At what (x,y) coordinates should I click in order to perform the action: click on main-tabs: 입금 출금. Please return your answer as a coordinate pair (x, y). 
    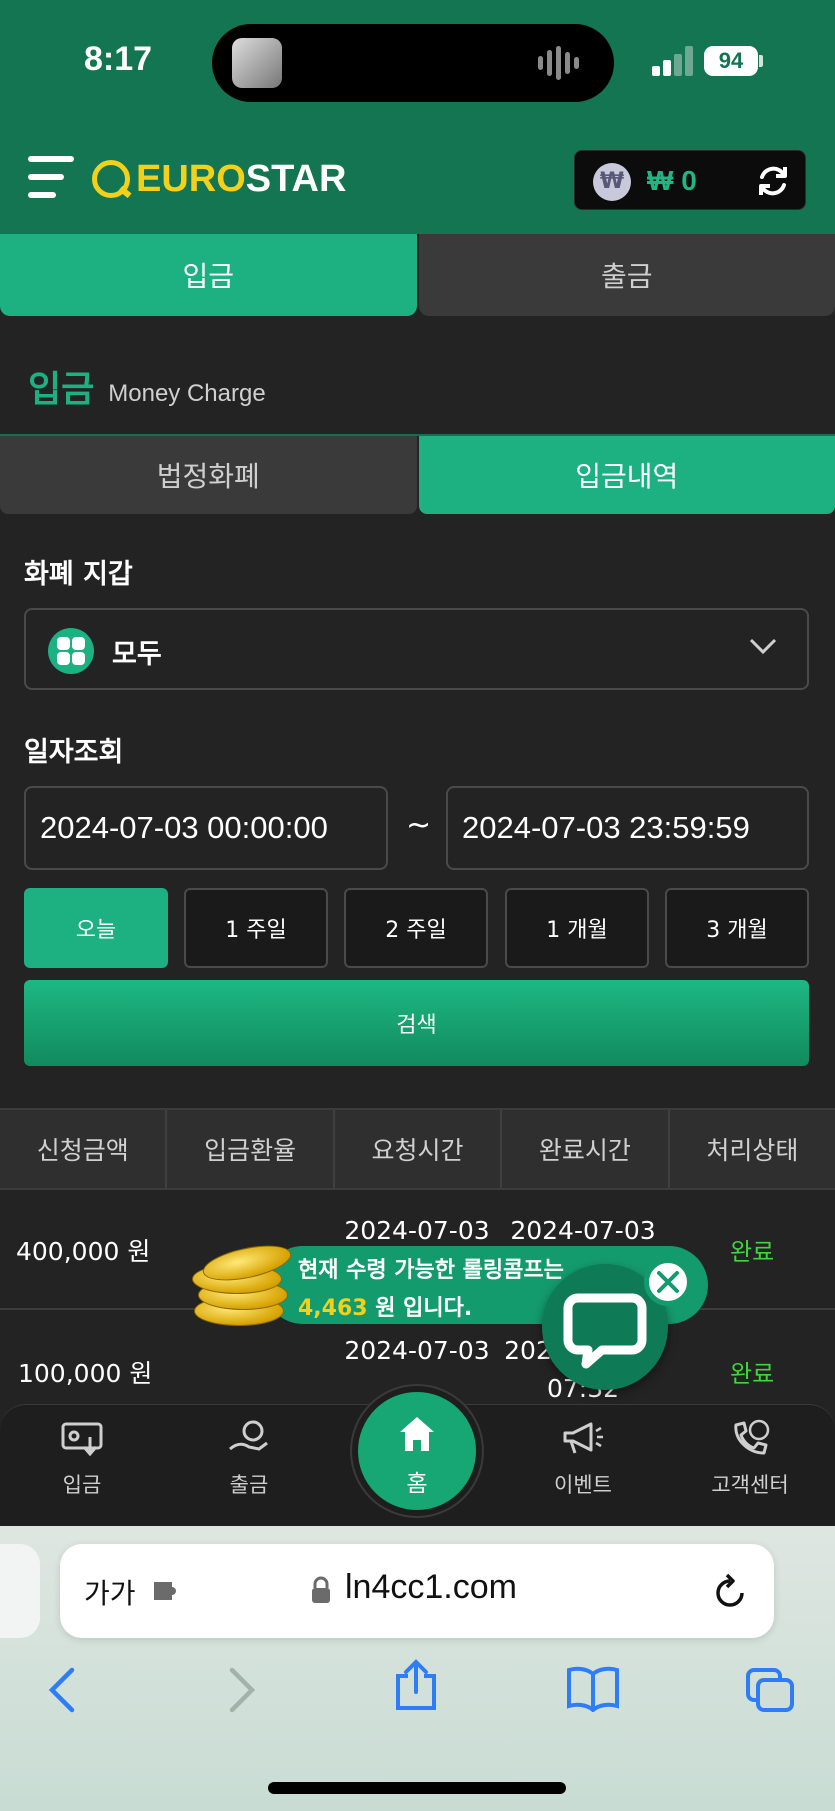
    Looking at the image, I should click on (417, 275).